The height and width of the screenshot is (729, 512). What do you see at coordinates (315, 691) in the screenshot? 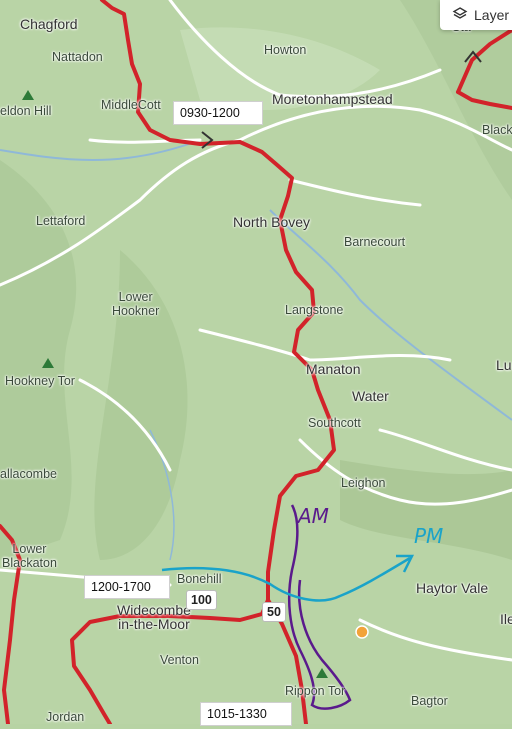
I see `place-rippon-tor: Rippon Tor` at bounding box center [315, 691].